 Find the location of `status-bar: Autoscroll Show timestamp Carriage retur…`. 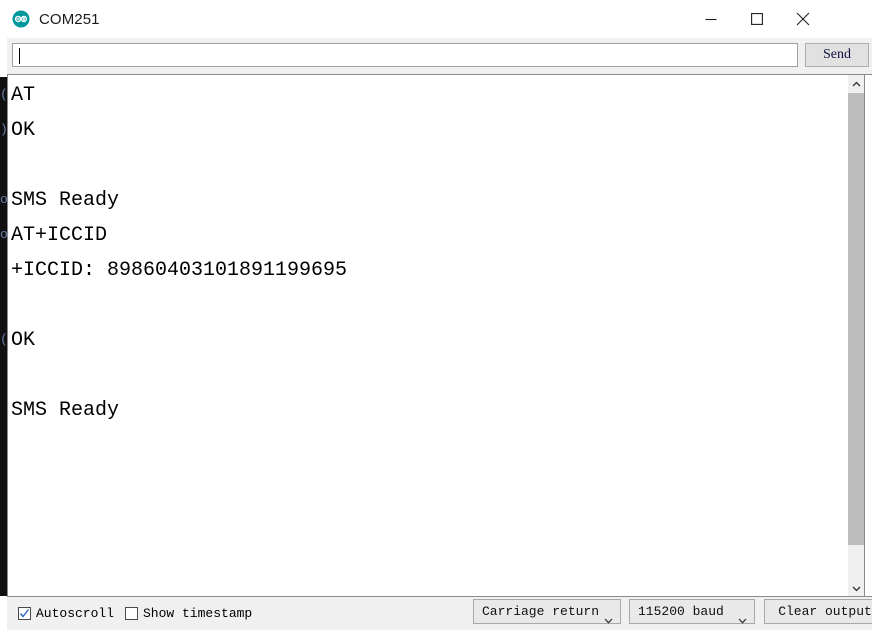

status-bar: Autoscroll Show timestamp Carriage retur… is located at coordinates (439, 613).